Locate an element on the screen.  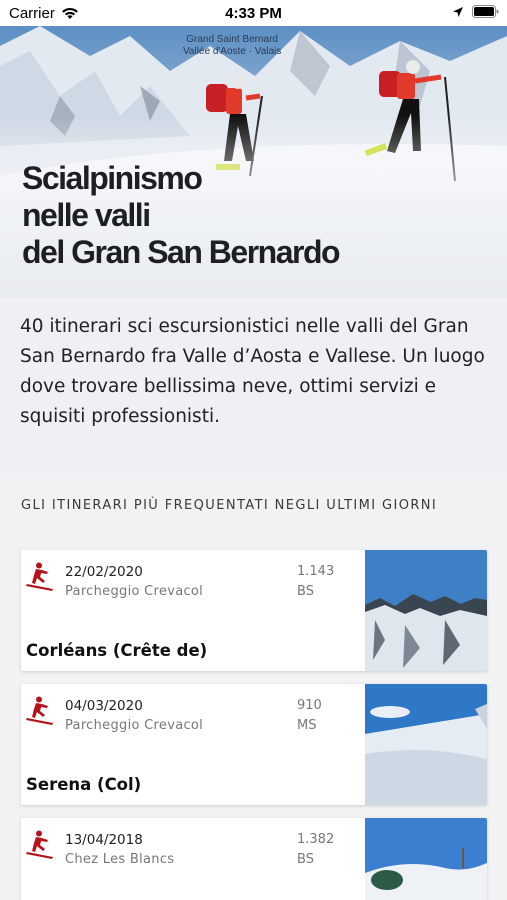
status-bar: Carrier 4:33 PM is located at coordinates (253, 13).